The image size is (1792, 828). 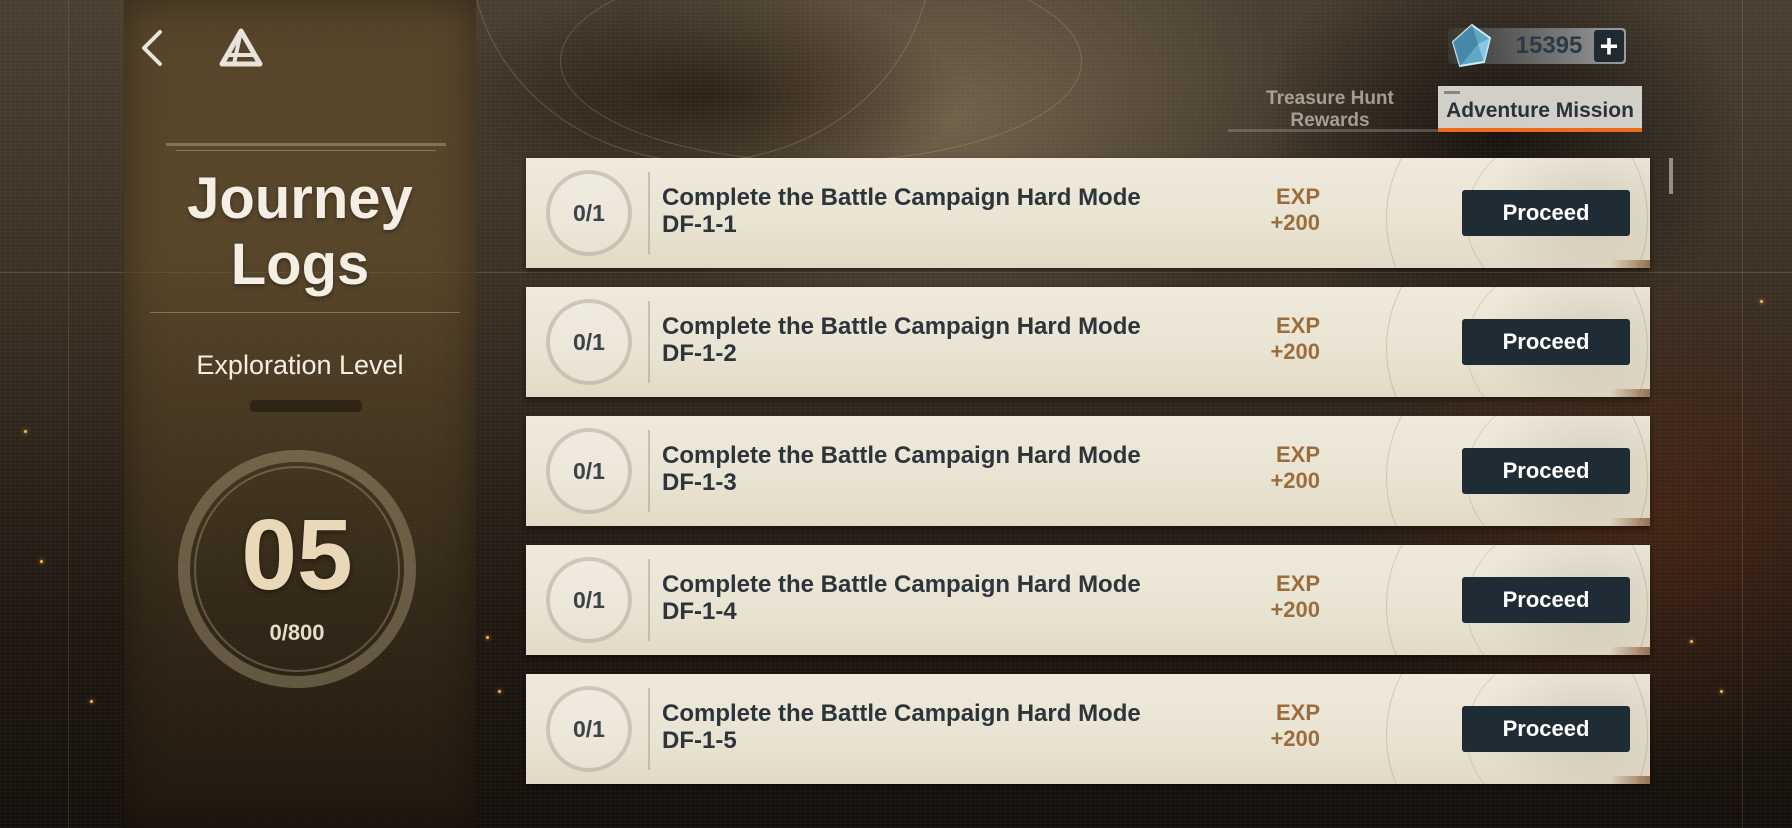 I want to click on home-button, so click(x=241, y=49).